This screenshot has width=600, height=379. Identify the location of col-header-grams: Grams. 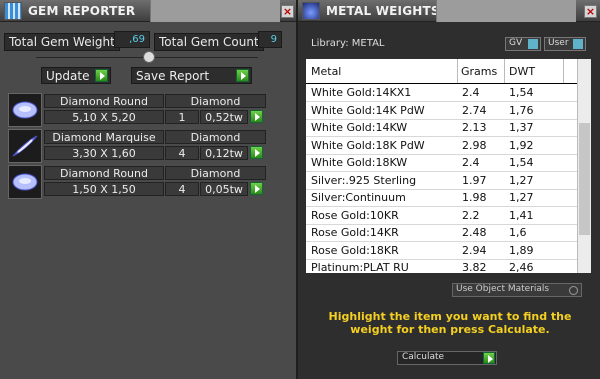
(479, 71).